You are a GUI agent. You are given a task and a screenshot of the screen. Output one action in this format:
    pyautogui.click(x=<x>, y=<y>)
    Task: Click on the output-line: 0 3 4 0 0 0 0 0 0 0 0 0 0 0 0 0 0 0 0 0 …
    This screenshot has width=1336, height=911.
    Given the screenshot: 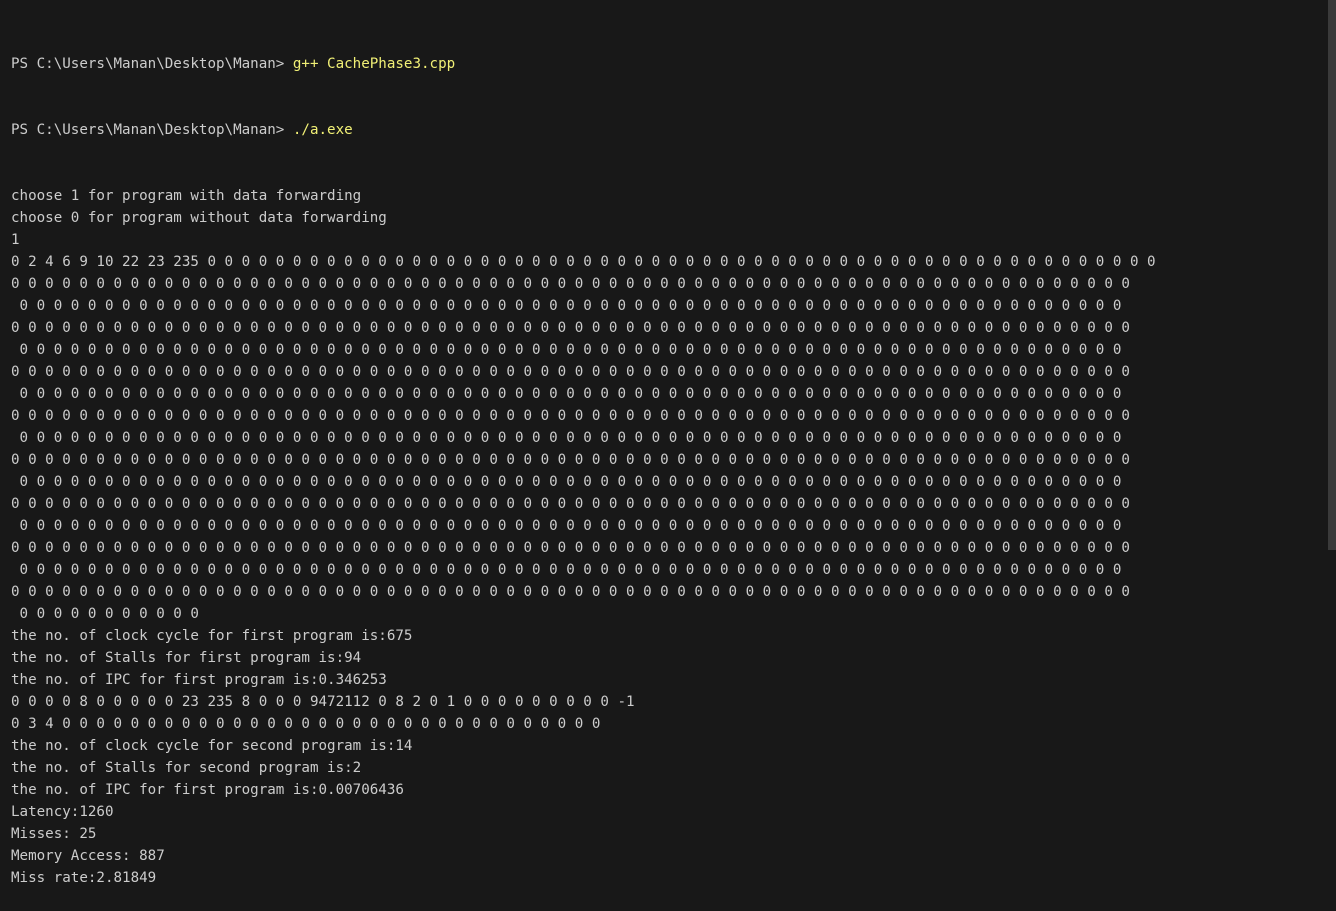 What is the action you would take?
    pyautogui.click(x=306, y=724)
    